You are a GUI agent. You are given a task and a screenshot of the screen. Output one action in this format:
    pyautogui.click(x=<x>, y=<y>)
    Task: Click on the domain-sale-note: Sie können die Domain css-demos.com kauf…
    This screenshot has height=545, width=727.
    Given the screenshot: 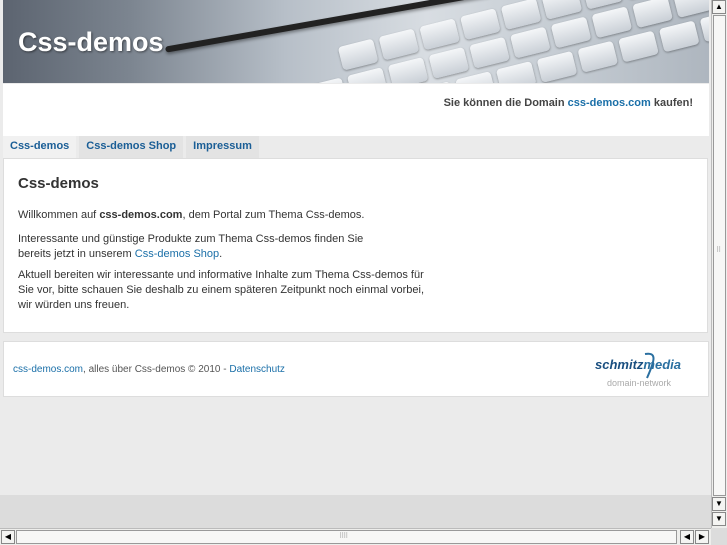 What is the action you would take?
    pyautogui.click(x=568, y=103)
    